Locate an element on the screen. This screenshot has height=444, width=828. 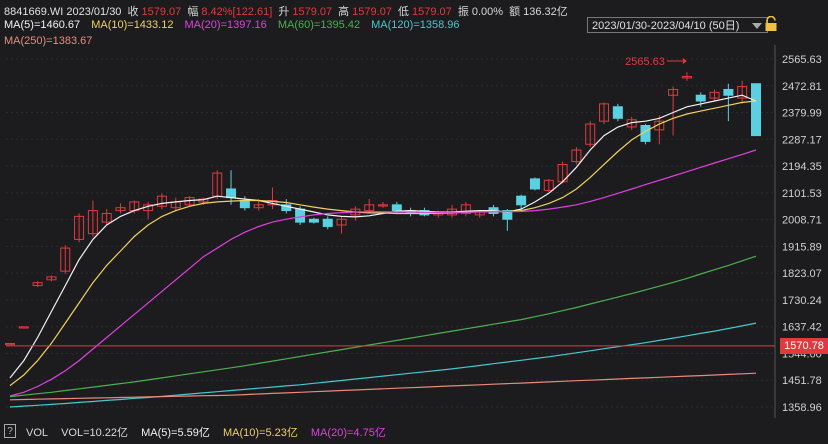
y-tick-label: 1451.78 is located at coordinates (802, 381).